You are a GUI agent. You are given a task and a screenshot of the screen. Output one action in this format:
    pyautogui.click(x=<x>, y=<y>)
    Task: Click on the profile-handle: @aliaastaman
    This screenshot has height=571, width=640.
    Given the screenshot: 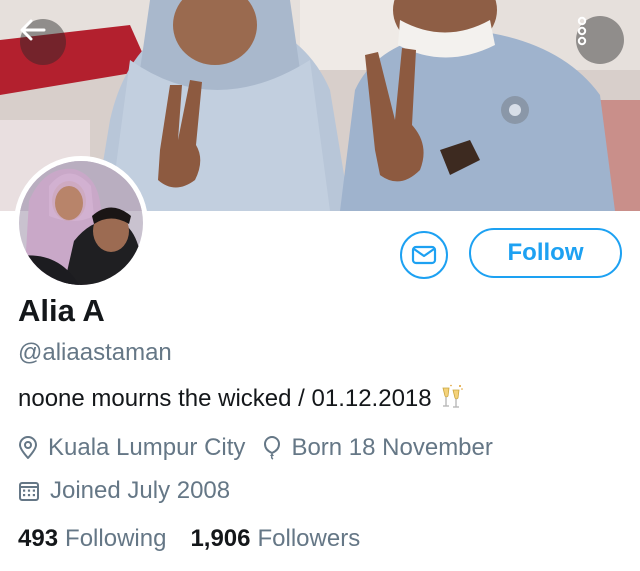 What is the action you would take?
    pyautogui.click(x=95, y=352)
    